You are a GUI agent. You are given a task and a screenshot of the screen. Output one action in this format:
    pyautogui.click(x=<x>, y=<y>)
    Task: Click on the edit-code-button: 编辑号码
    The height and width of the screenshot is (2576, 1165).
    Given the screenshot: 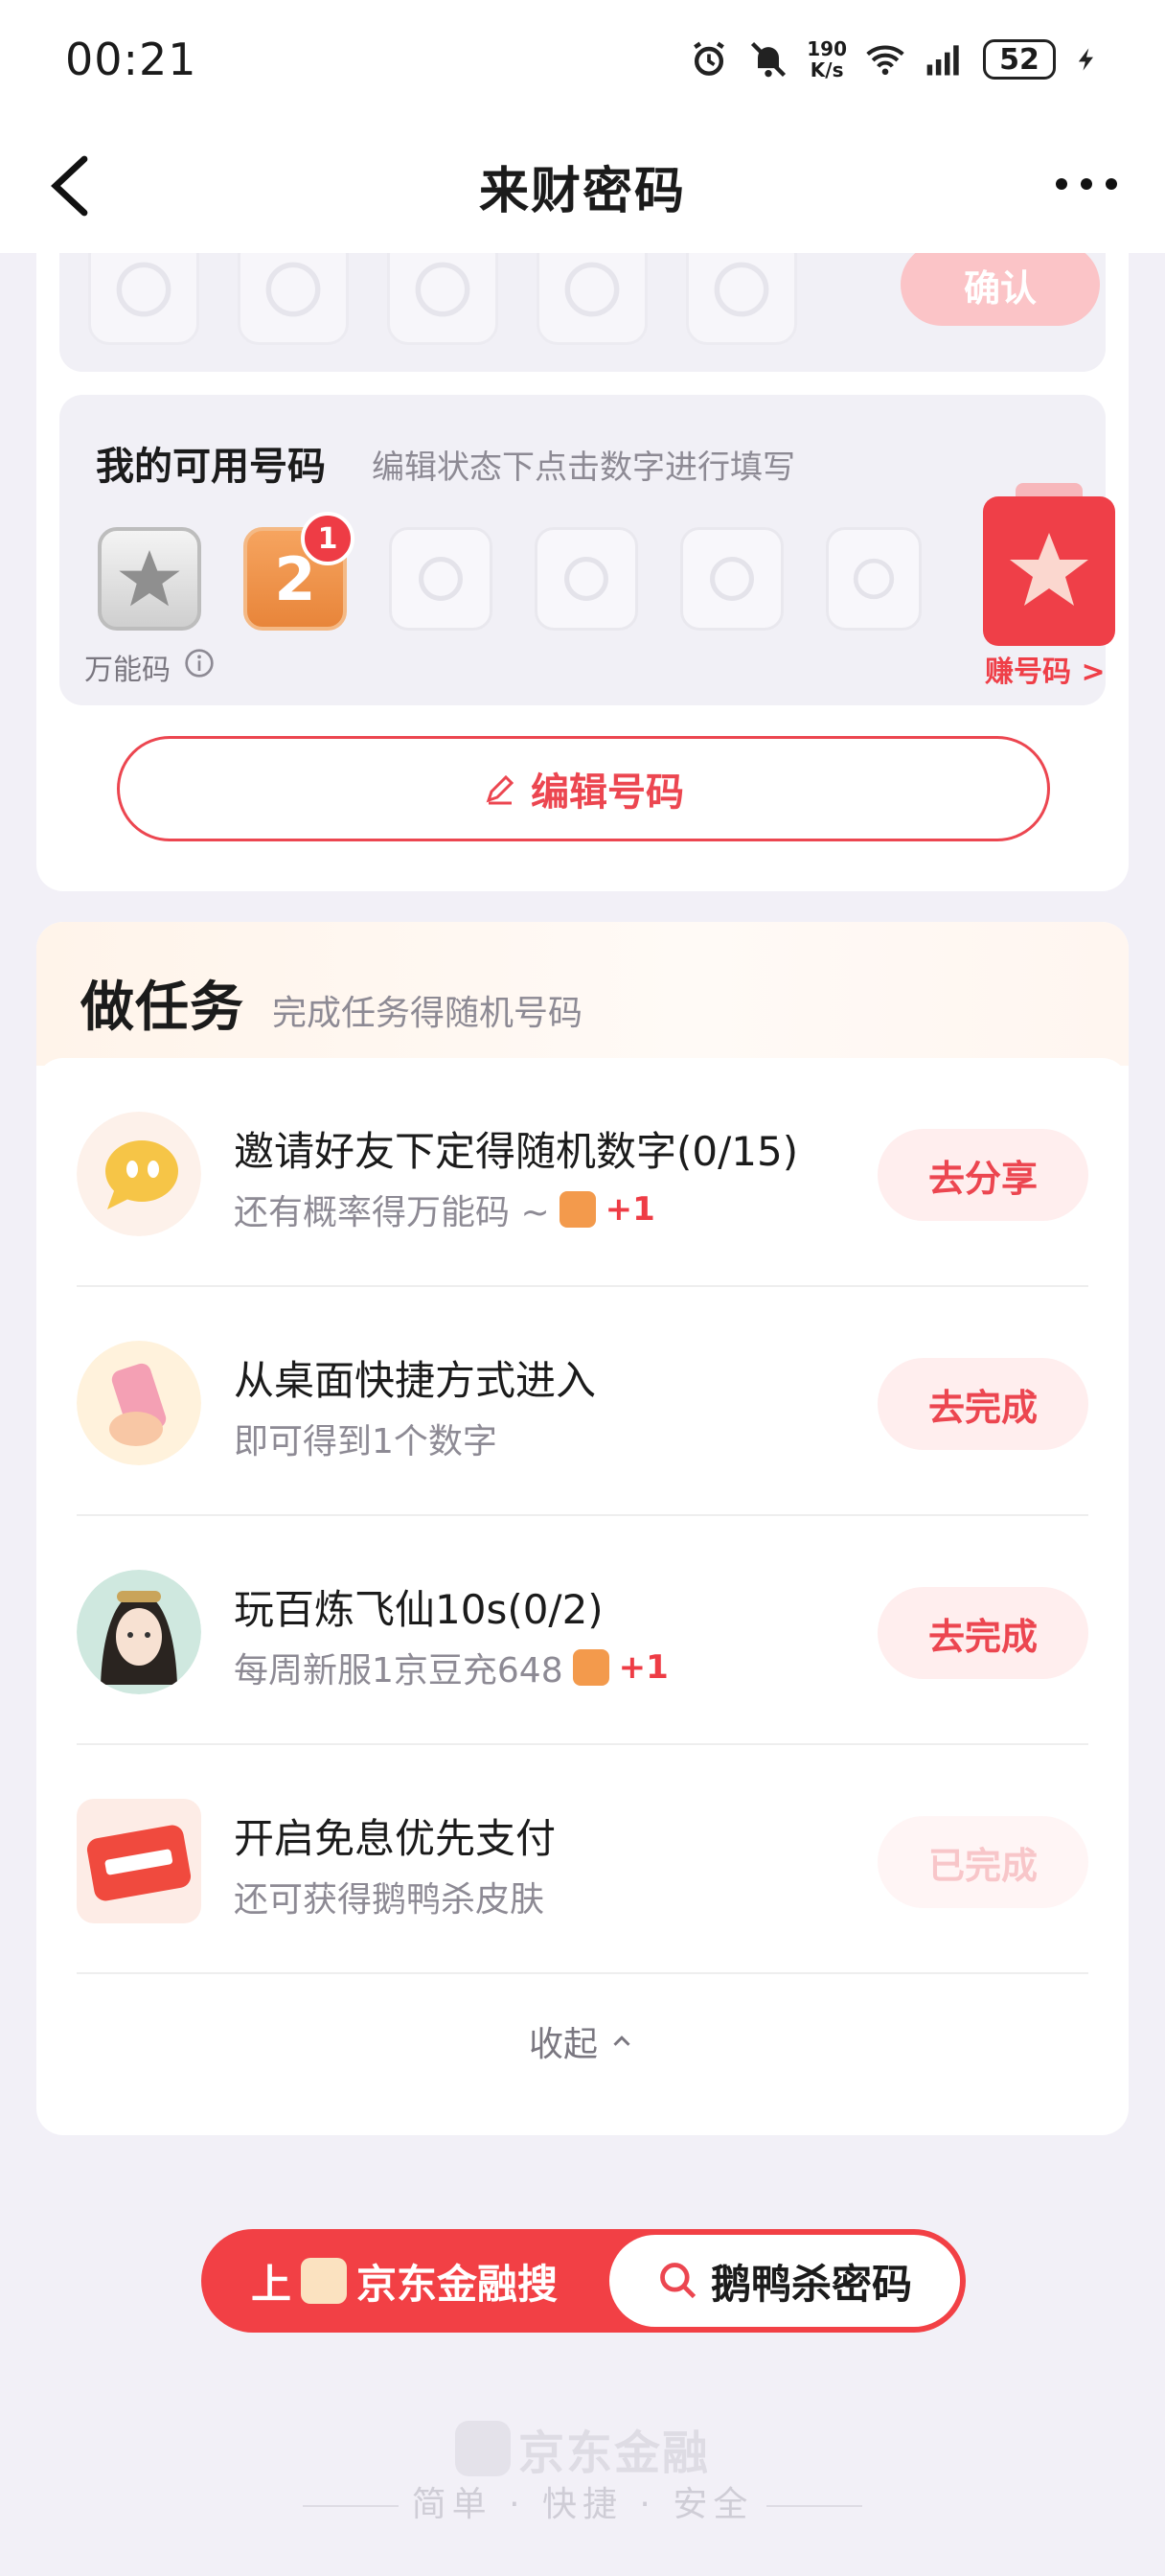 What is the action you would take?
    pyautogui.click(x=583, y=788)
    